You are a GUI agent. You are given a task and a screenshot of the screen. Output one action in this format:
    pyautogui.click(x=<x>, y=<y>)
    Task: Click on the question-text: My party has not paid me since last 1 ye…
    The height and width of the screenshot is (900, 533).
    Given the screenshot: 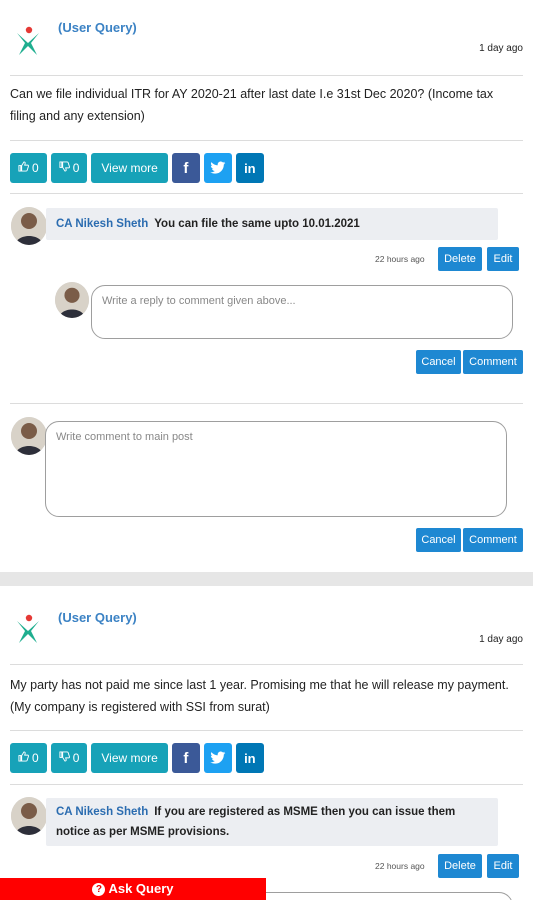 What is the action you would take?
    pyautogui.click(x=259, y=696)
    